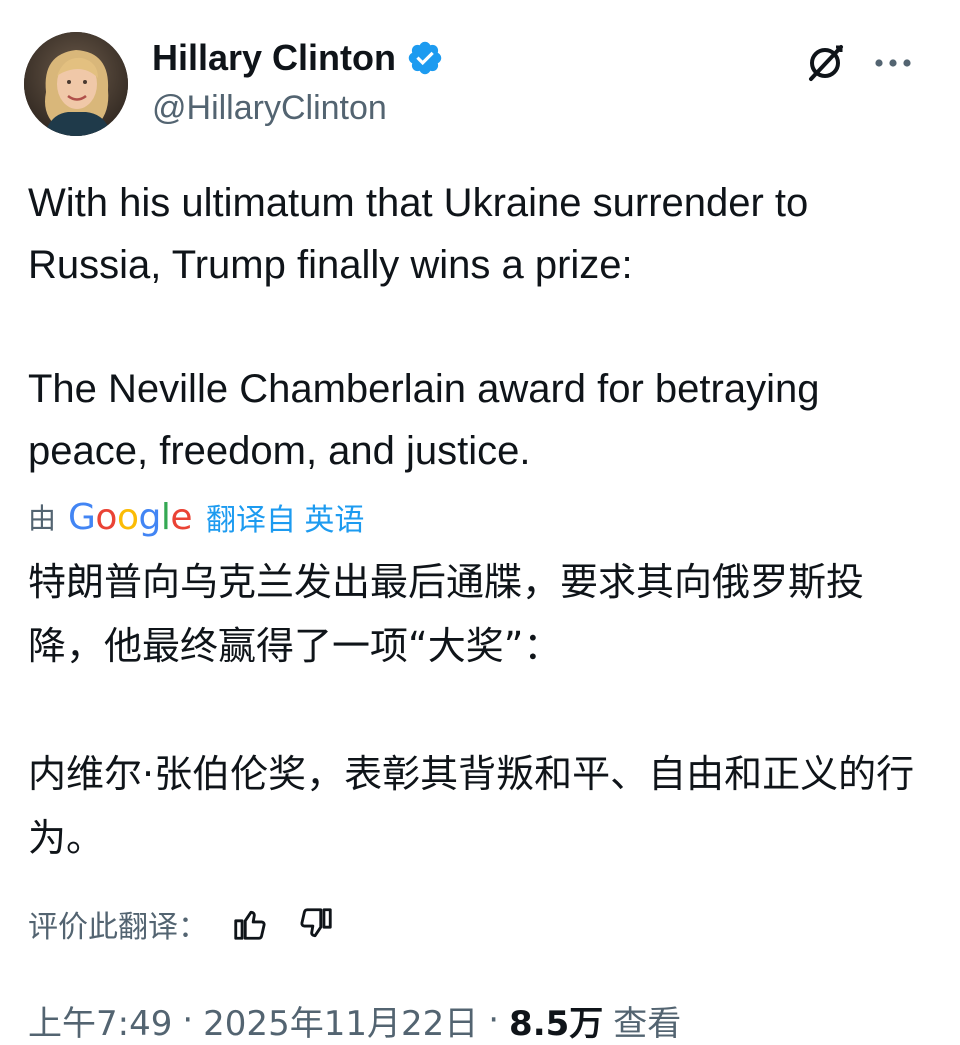  I want to click on avatar, so click(76, 84).